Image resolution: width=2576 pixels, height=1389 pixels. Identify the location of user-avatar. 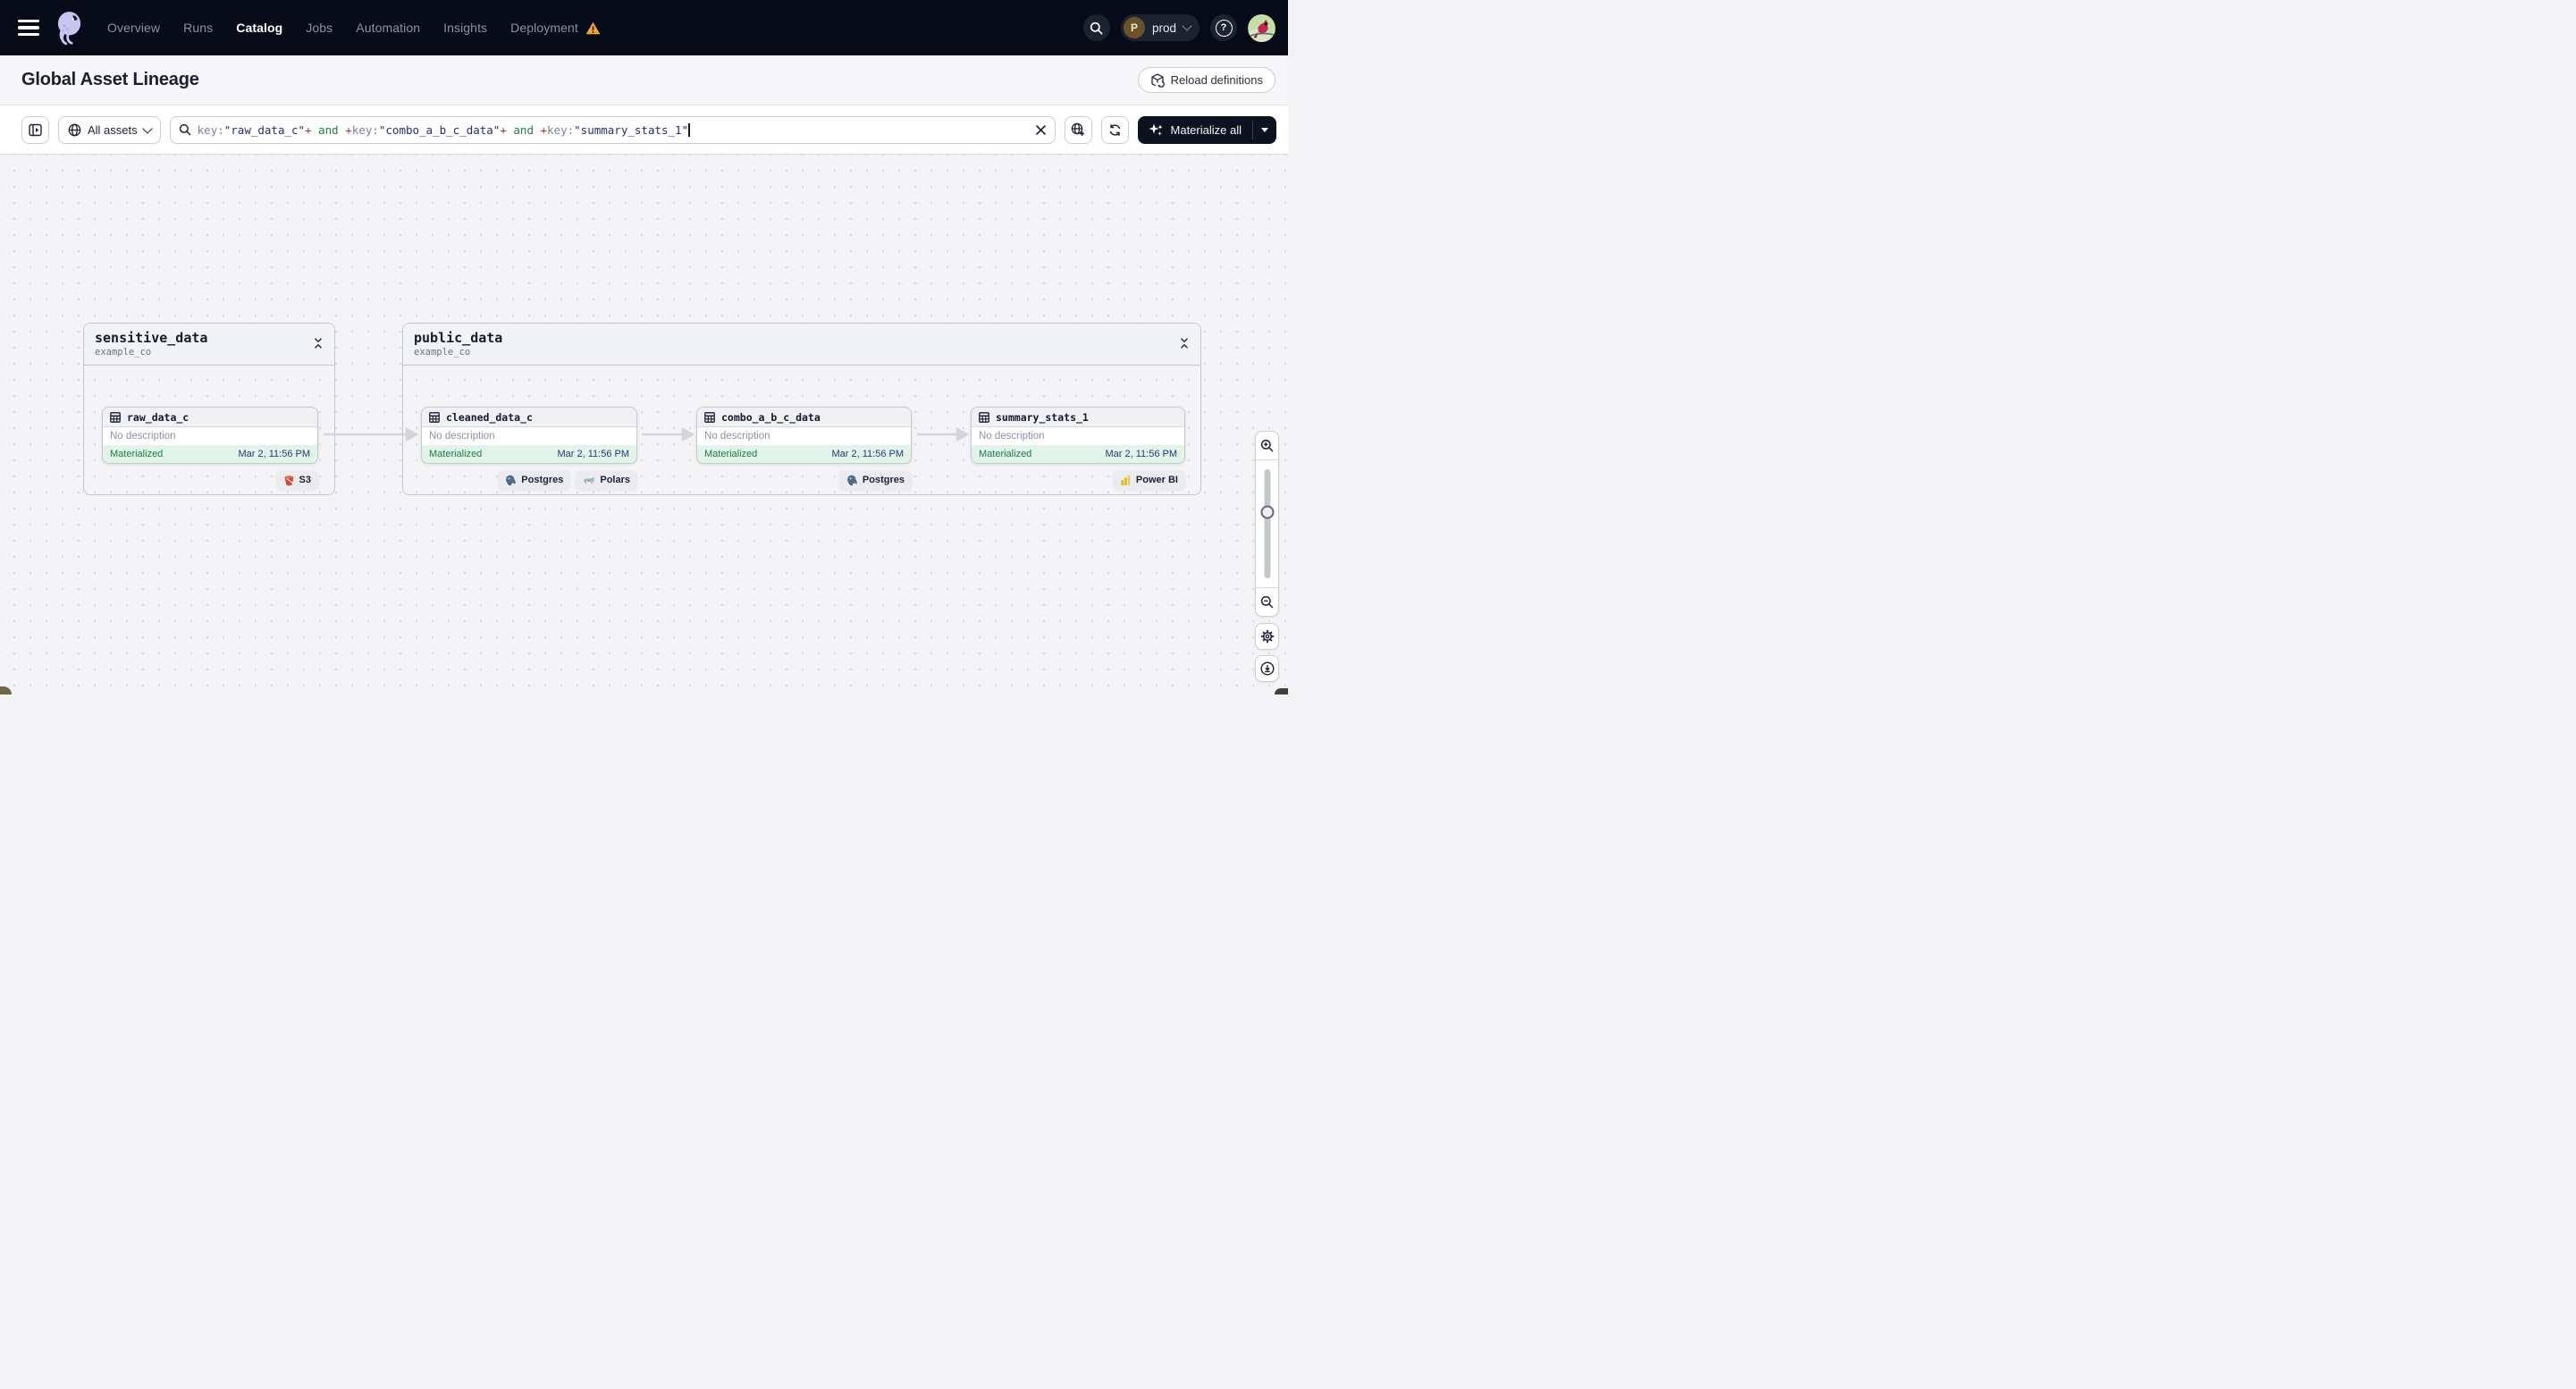
(1262, 27).